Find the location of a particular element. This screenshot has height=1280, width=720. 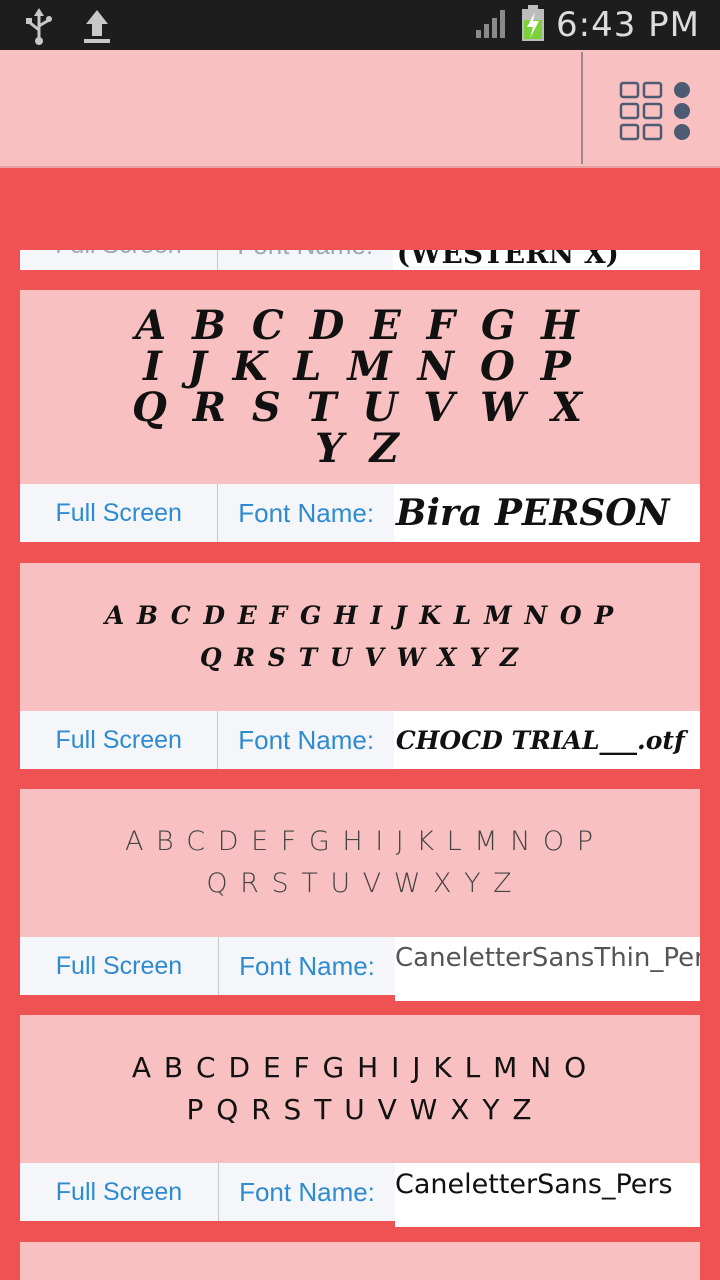

card-footer: Full Screen Font Name: Bira PERSON is located at coordinates (360, 513).